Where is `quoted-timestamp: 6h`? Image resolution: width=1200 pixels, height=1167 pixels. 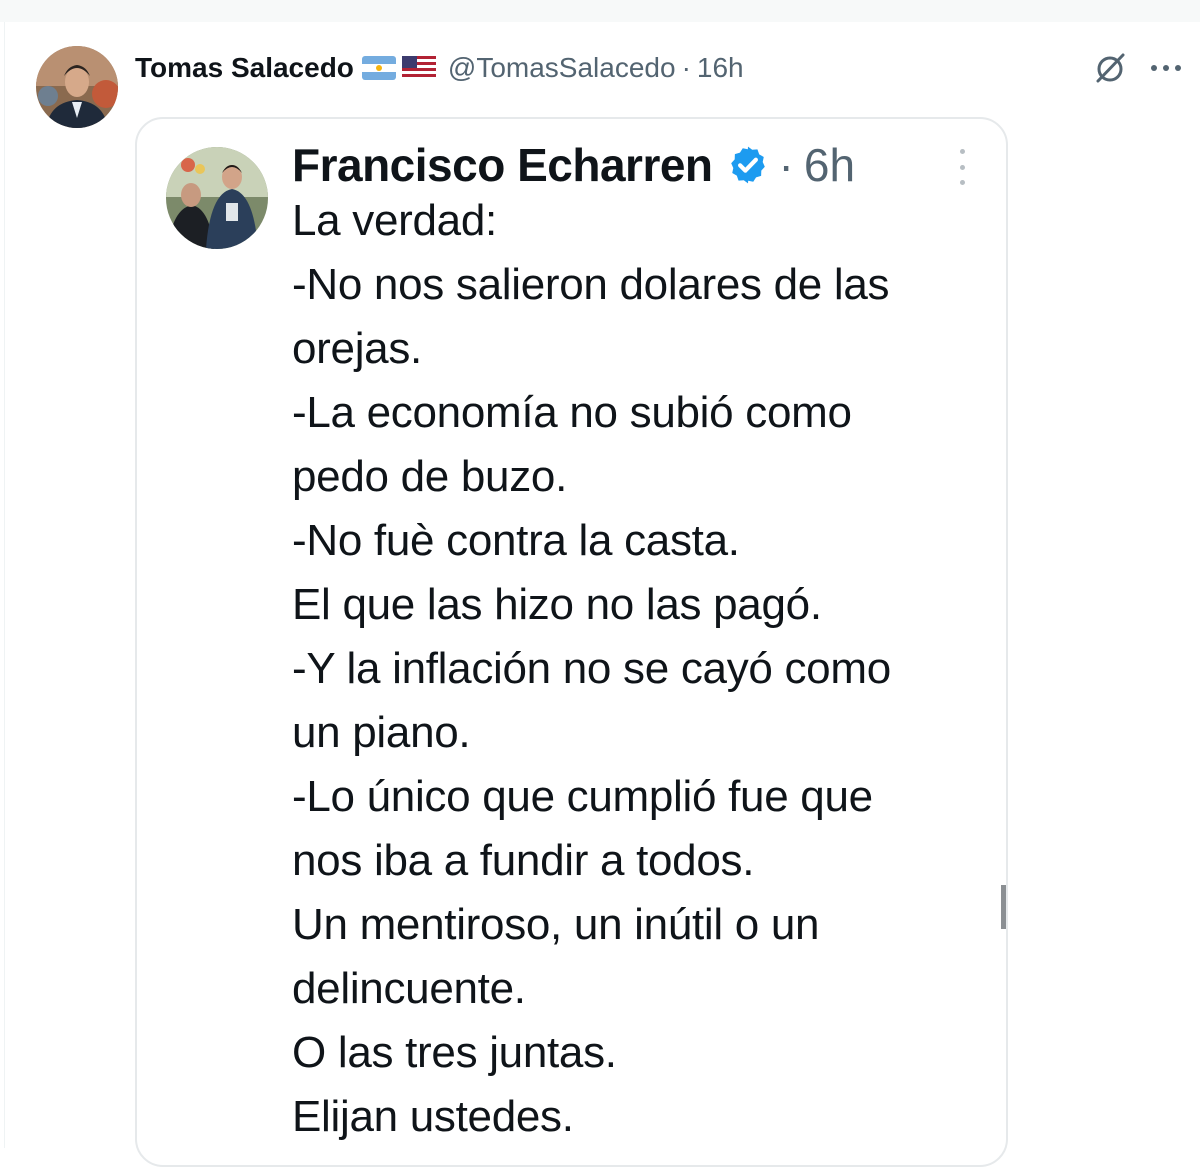
quoted-timestamp: 6h is located at coordinates (829, 165).